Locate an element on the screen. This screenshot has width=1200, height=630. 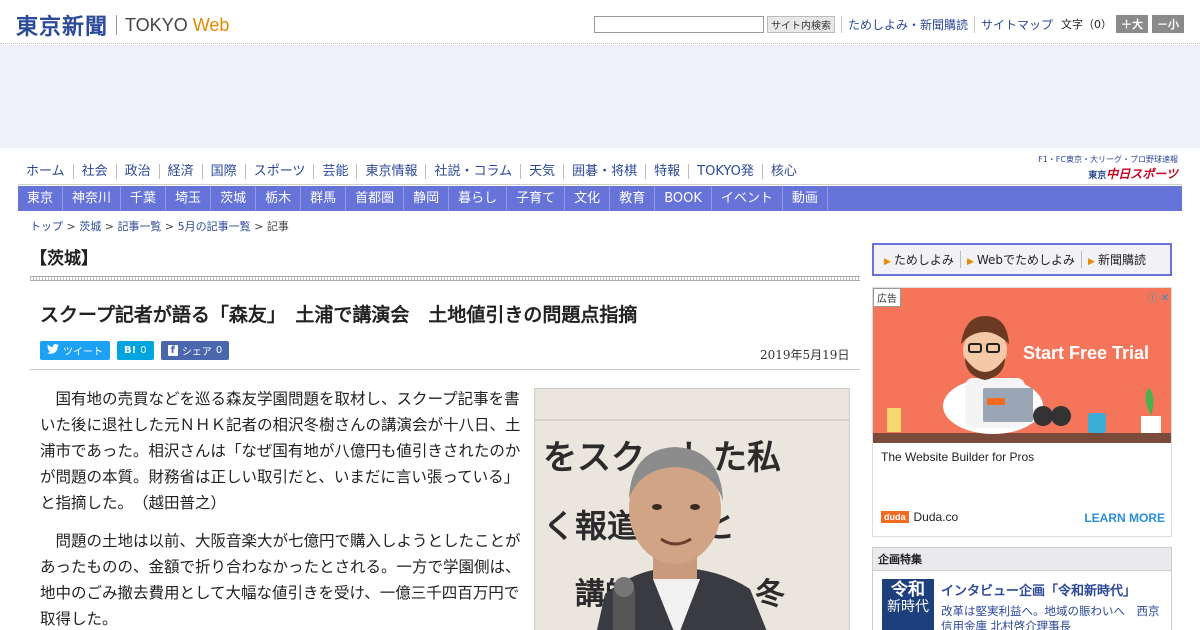
ad-cta: Start Free Trial is located at coordinates (1086, 353).